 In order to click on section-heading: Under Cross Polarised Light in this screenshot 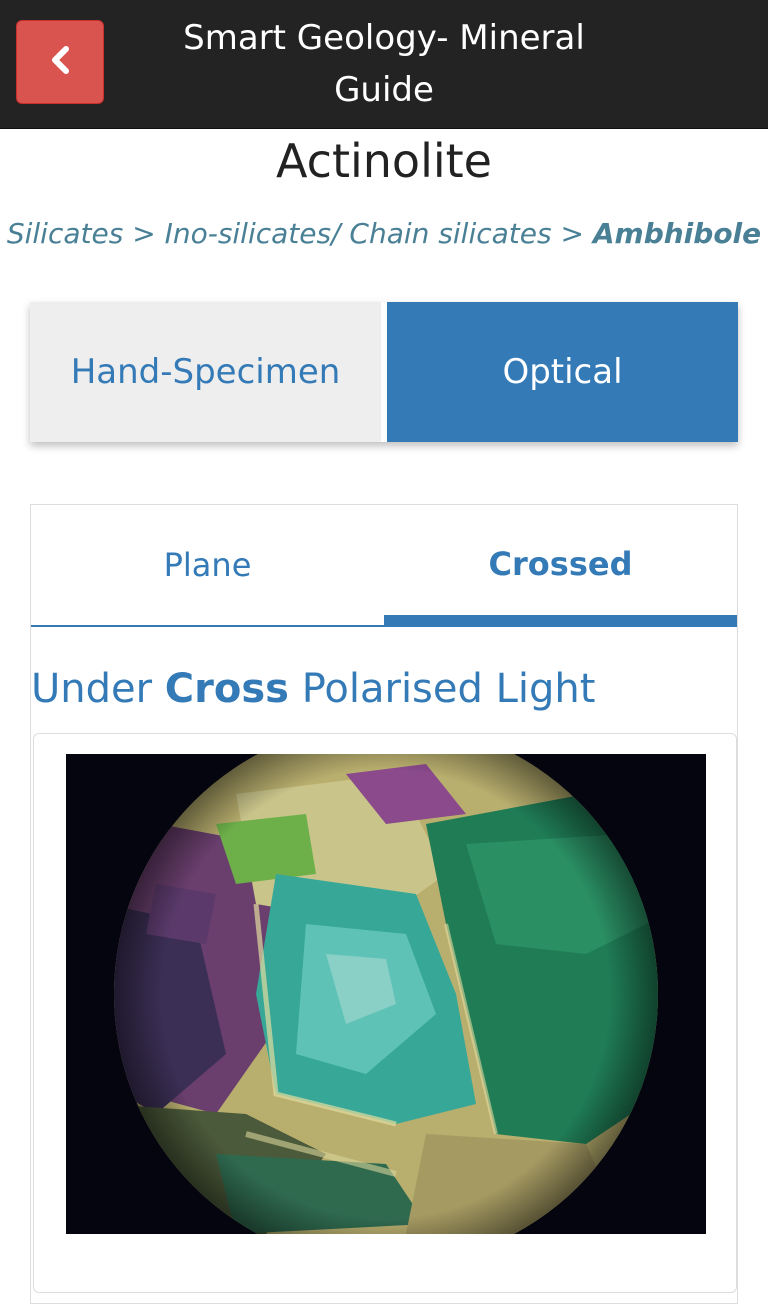, I will do `click(313, 689)`.